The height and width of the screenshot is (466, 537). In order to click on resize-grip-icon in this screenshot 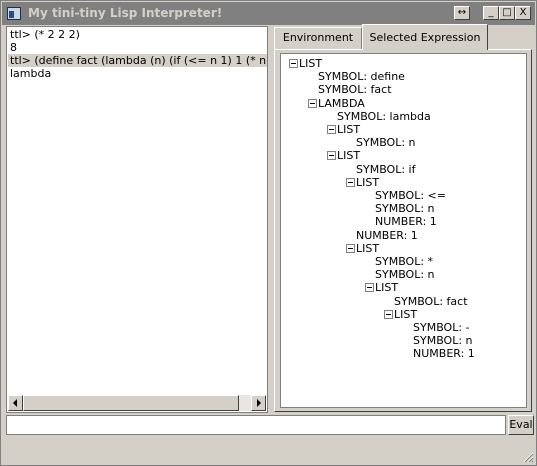, I will do `click(528, 457)`.